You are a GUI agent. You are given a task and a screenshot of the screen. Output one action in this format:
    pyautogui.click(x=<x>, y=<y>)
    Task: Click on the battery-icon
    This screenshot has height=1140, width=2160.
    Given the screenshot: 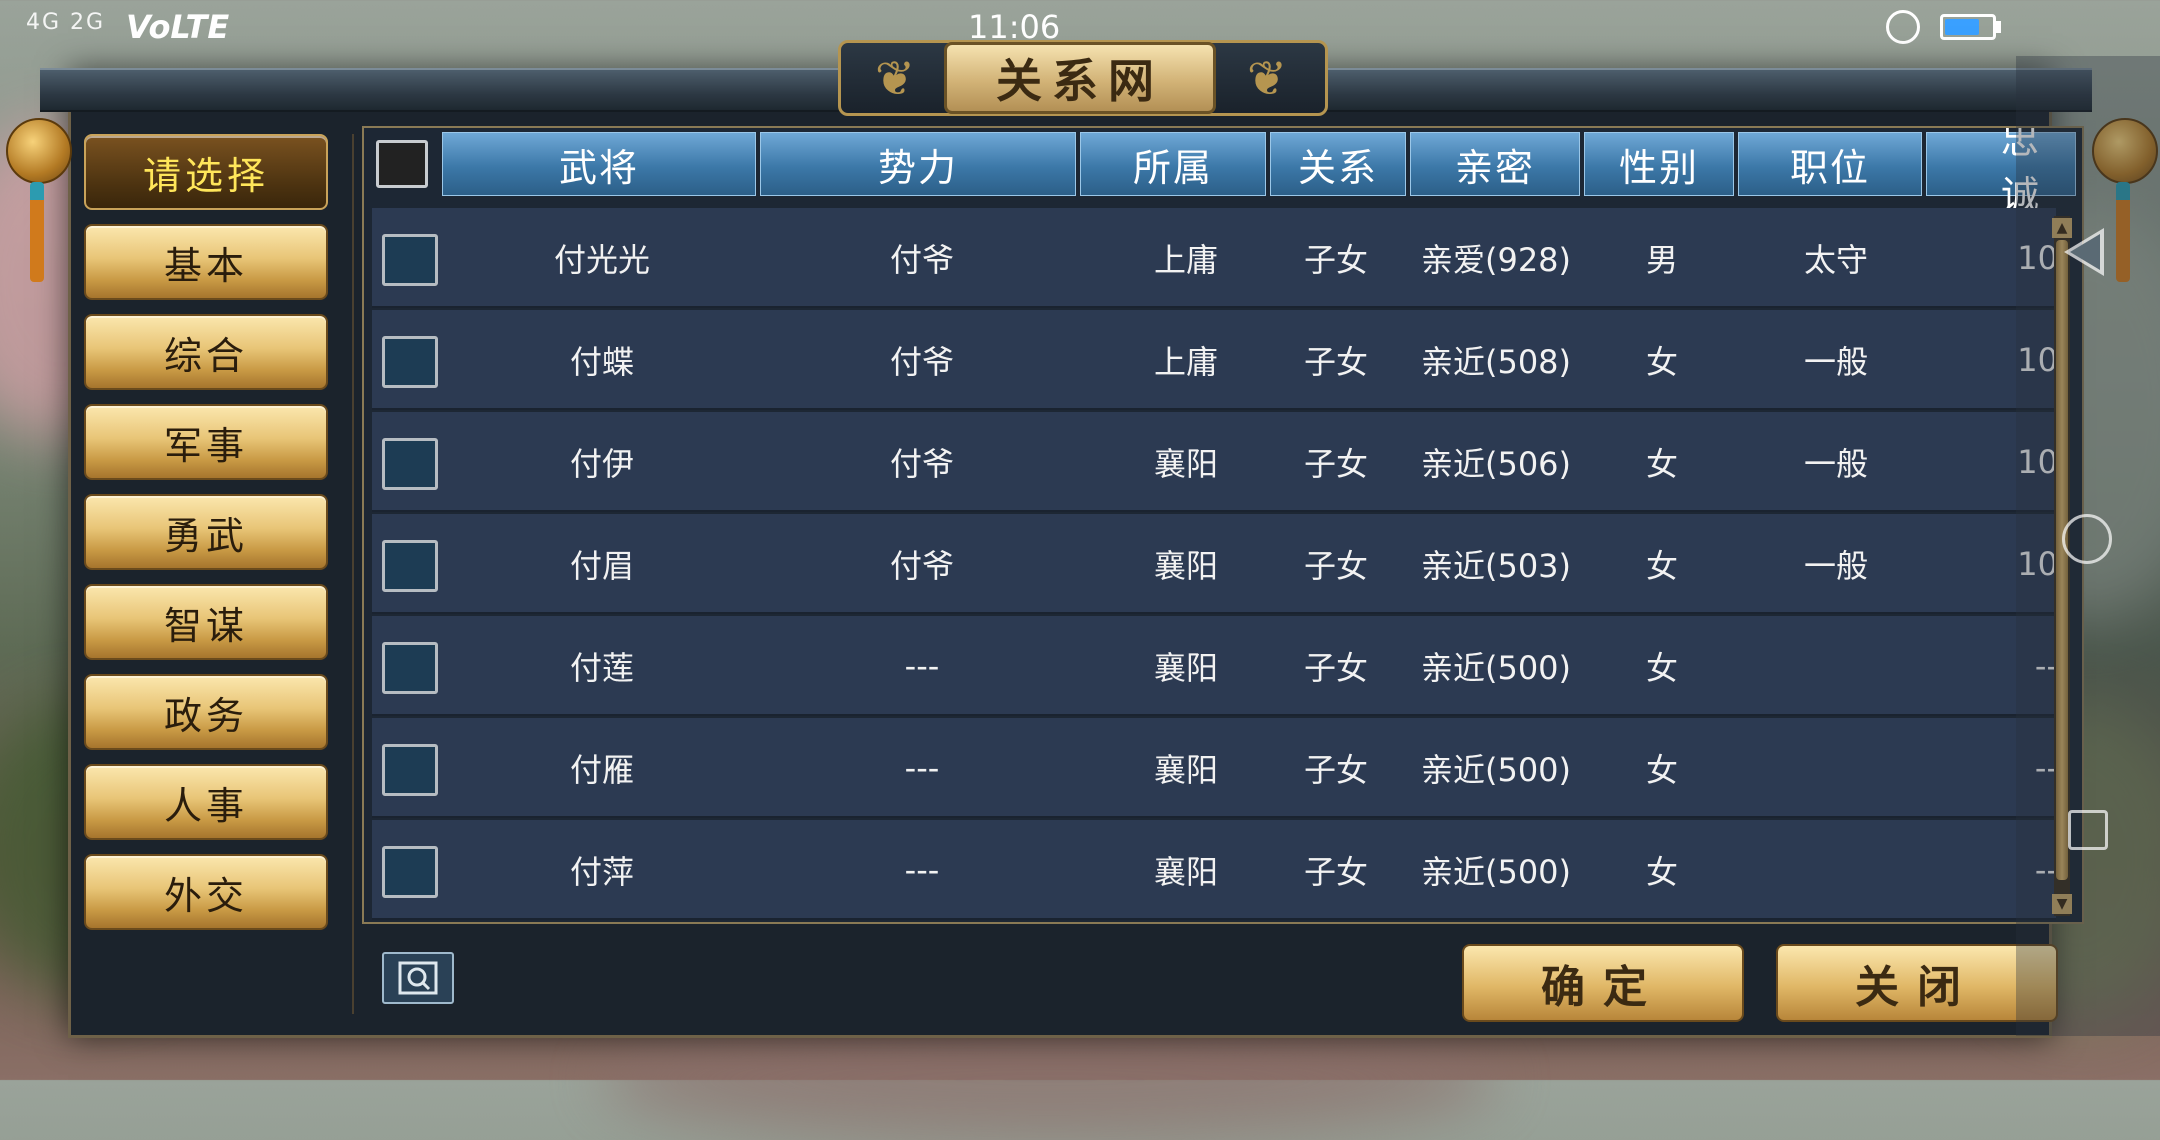 What is the action you would take?
    pyautogui.click(x=1968, y=27)
    